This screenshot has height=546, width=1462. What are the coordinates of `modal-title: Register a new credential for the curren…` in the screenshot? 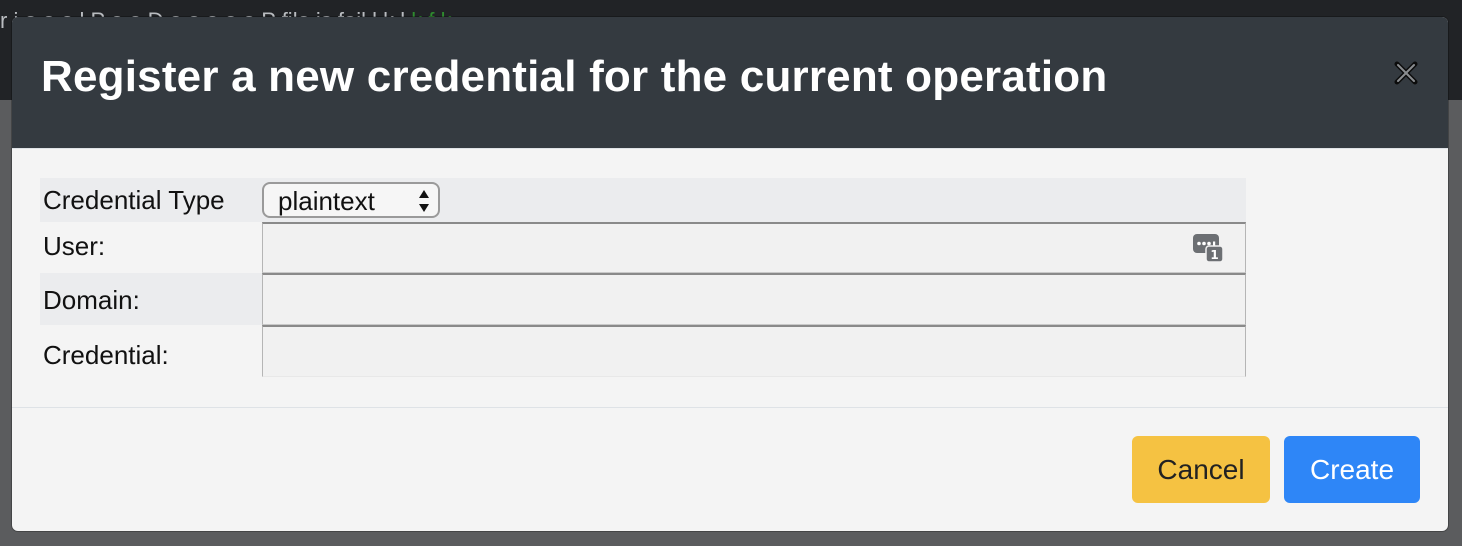 It's located at (574, 76).